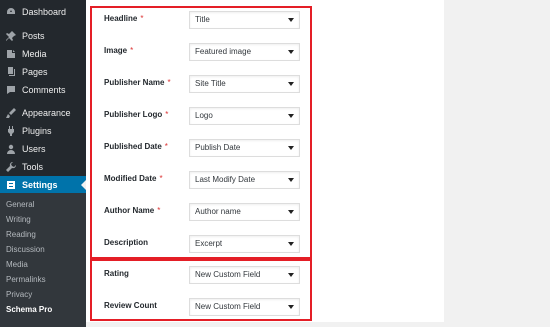  What do you see at coordinates (40, 185) in the screenshot?
I see `sidebar-item-label: Settings` at bounding box center [40, 185].